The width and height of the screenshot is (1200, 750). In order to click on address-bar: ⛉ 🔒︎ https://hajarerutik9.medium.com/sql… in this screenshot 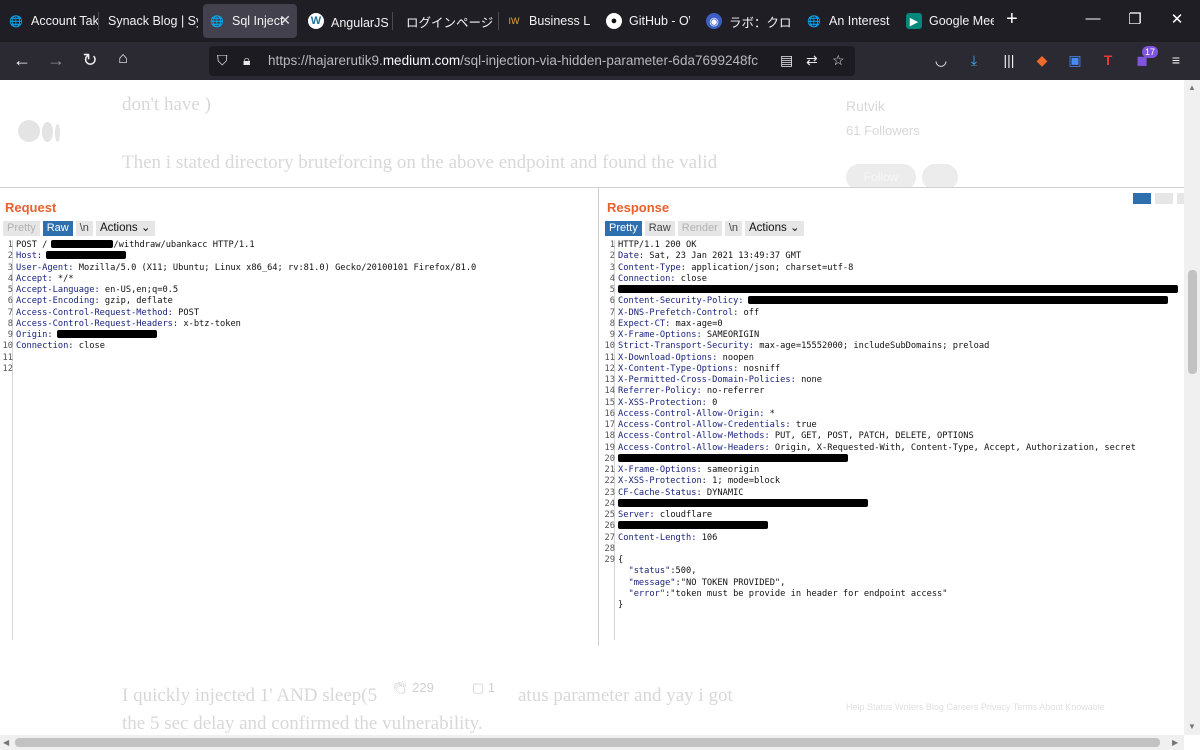, I will do `click(532, 61)`.